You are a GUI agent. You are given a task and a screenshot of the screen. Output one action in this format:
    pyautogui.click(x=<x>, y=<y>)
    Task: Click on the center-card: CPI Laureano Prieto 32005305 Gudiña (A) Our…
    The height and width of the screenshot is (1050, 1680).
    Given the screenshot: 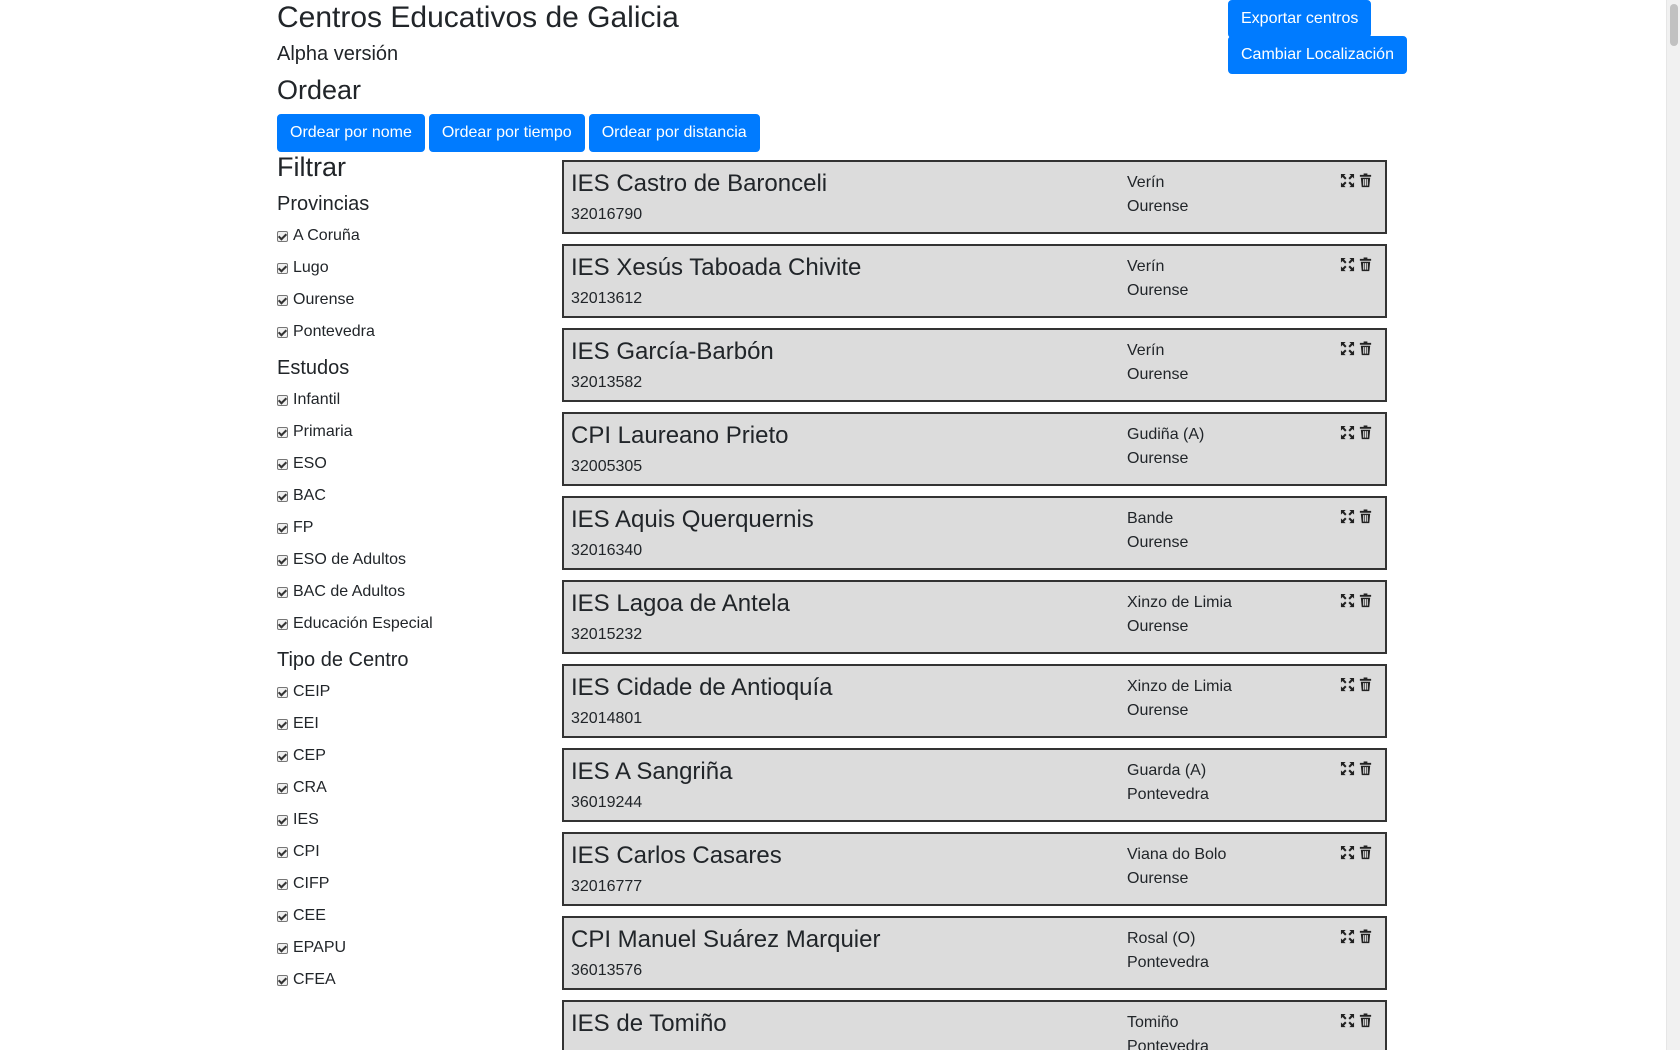 What is the action you would take?
    pyautogui.click(x=974, y=449)
    